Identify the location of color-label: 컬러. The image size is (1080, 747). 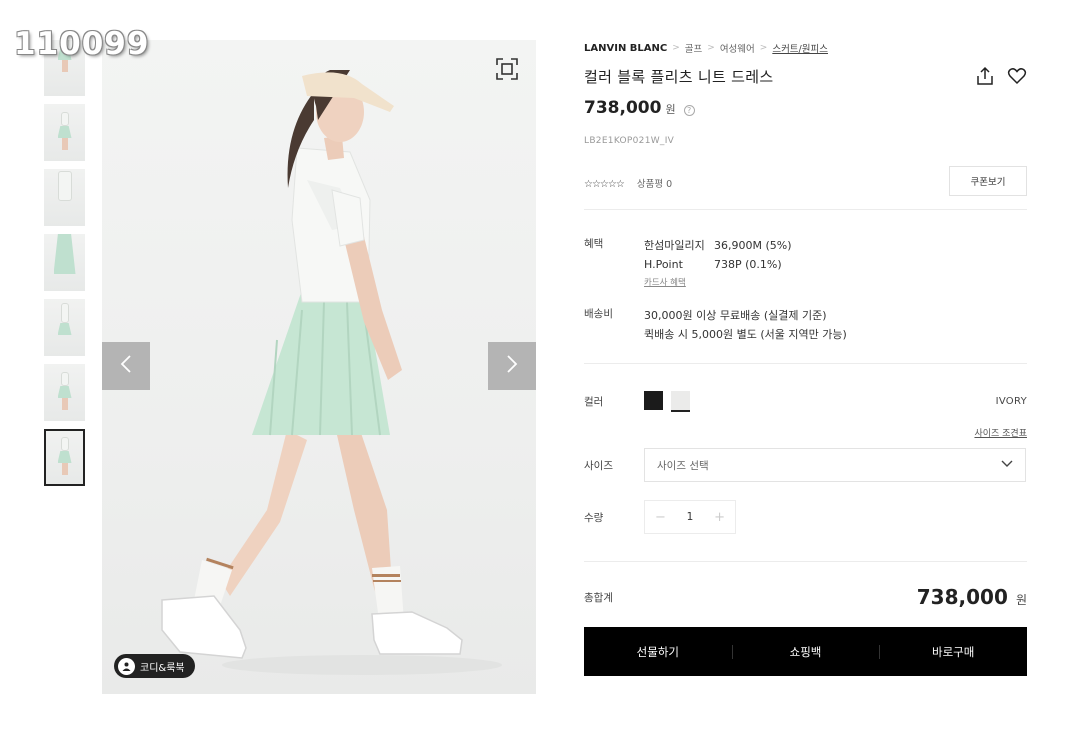
(594, 401).